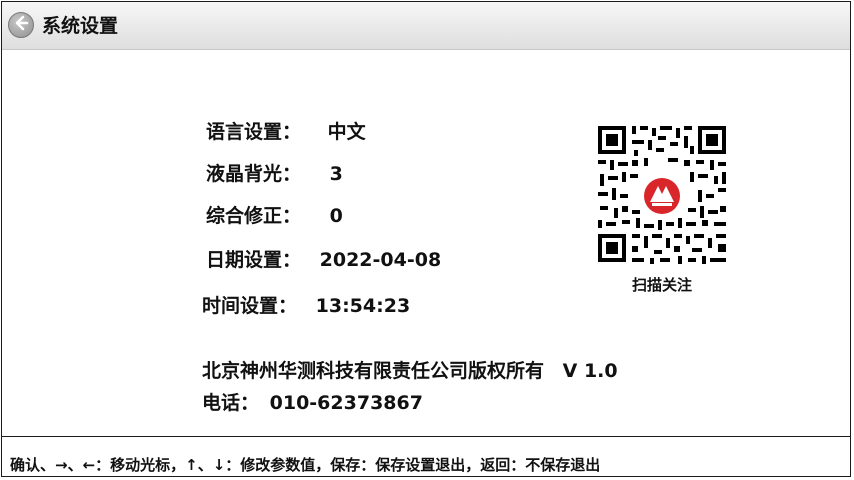 This screenshot has width=854, height=480. Describe the element at coordinates (254, 216) in the screenshot. I see `correction-label: 综合修正：` at that location.